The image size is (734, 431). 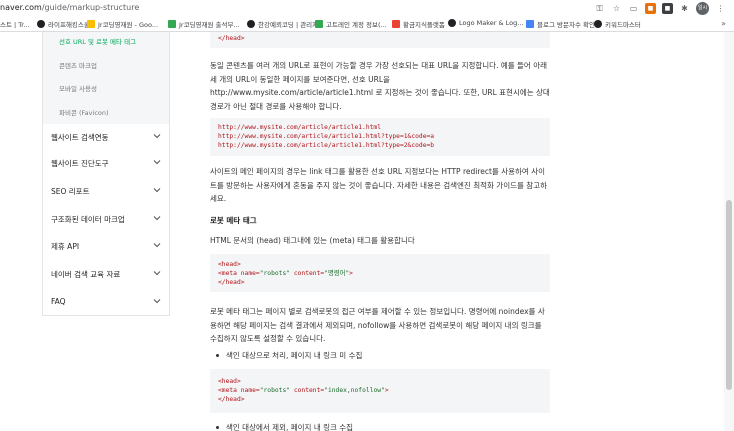 I want to click on bookmark-item: 한강예뢰코딩 | 관리자, so click(x=282, y=24).